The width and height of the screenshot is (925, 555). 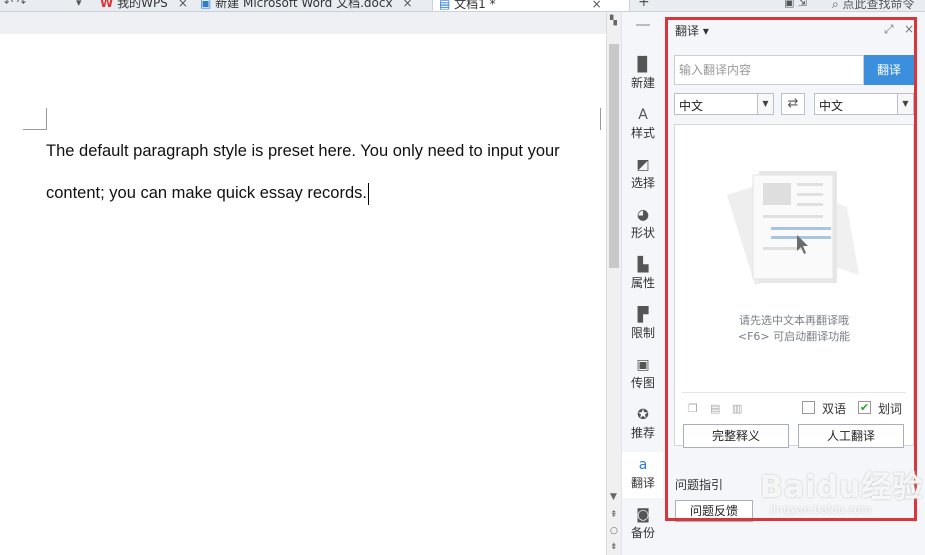 What do you see at coordinates (851, 436) in the screenshot?
I see `human-translation-button: 人工翻译` at bounding box center [851, 436].